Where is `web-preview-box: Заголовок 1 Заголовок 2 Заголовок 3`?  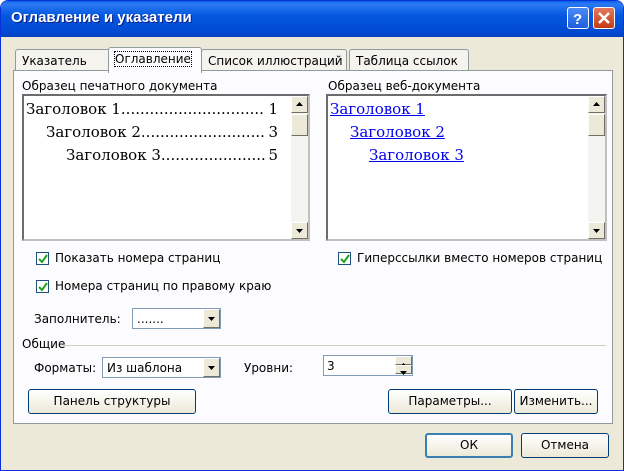 web-preview-box: Заголовок 1 Заголовок 2 Заголовок 3 is located at coordinates (466, 167).